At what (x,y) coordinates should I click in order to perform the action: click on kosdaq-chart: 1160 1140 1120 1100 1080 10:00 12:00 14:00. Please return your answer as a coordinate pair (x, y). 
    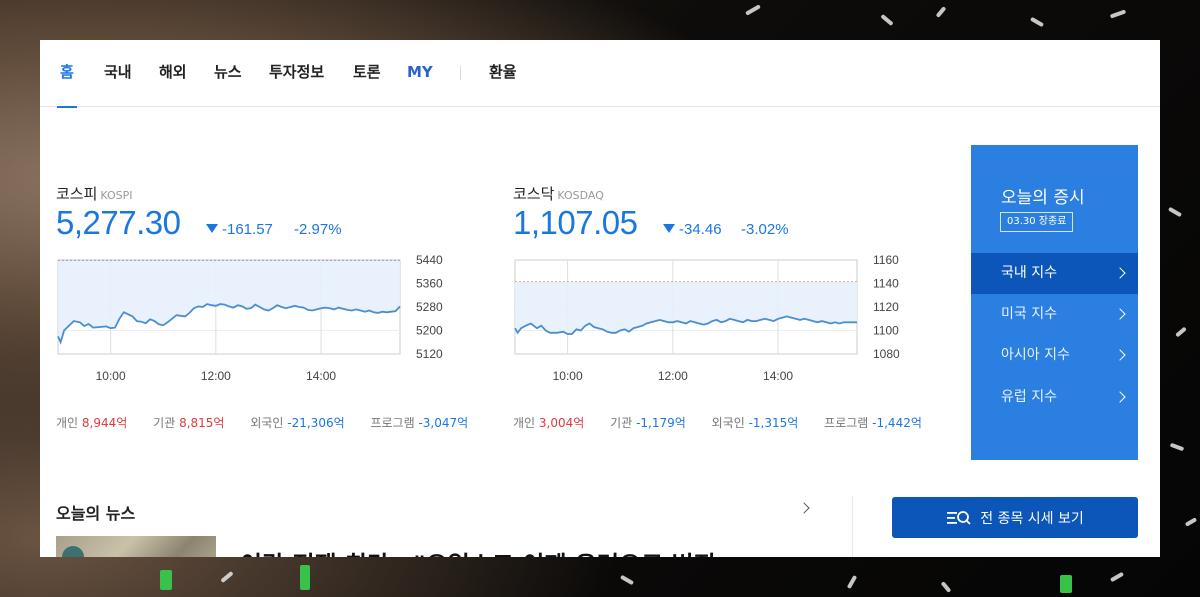
    Looking at the image, I should click on (717, 320).